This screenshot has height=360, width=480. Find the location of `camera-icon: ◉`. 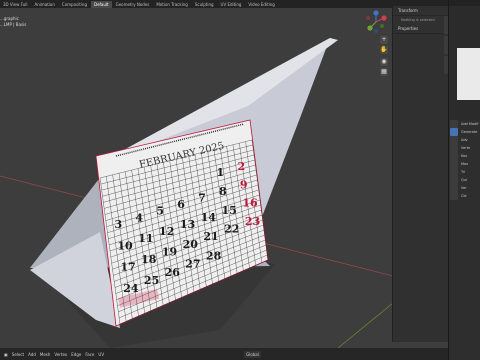

camera-icon: ◉ is located at coordinates (384, 62).